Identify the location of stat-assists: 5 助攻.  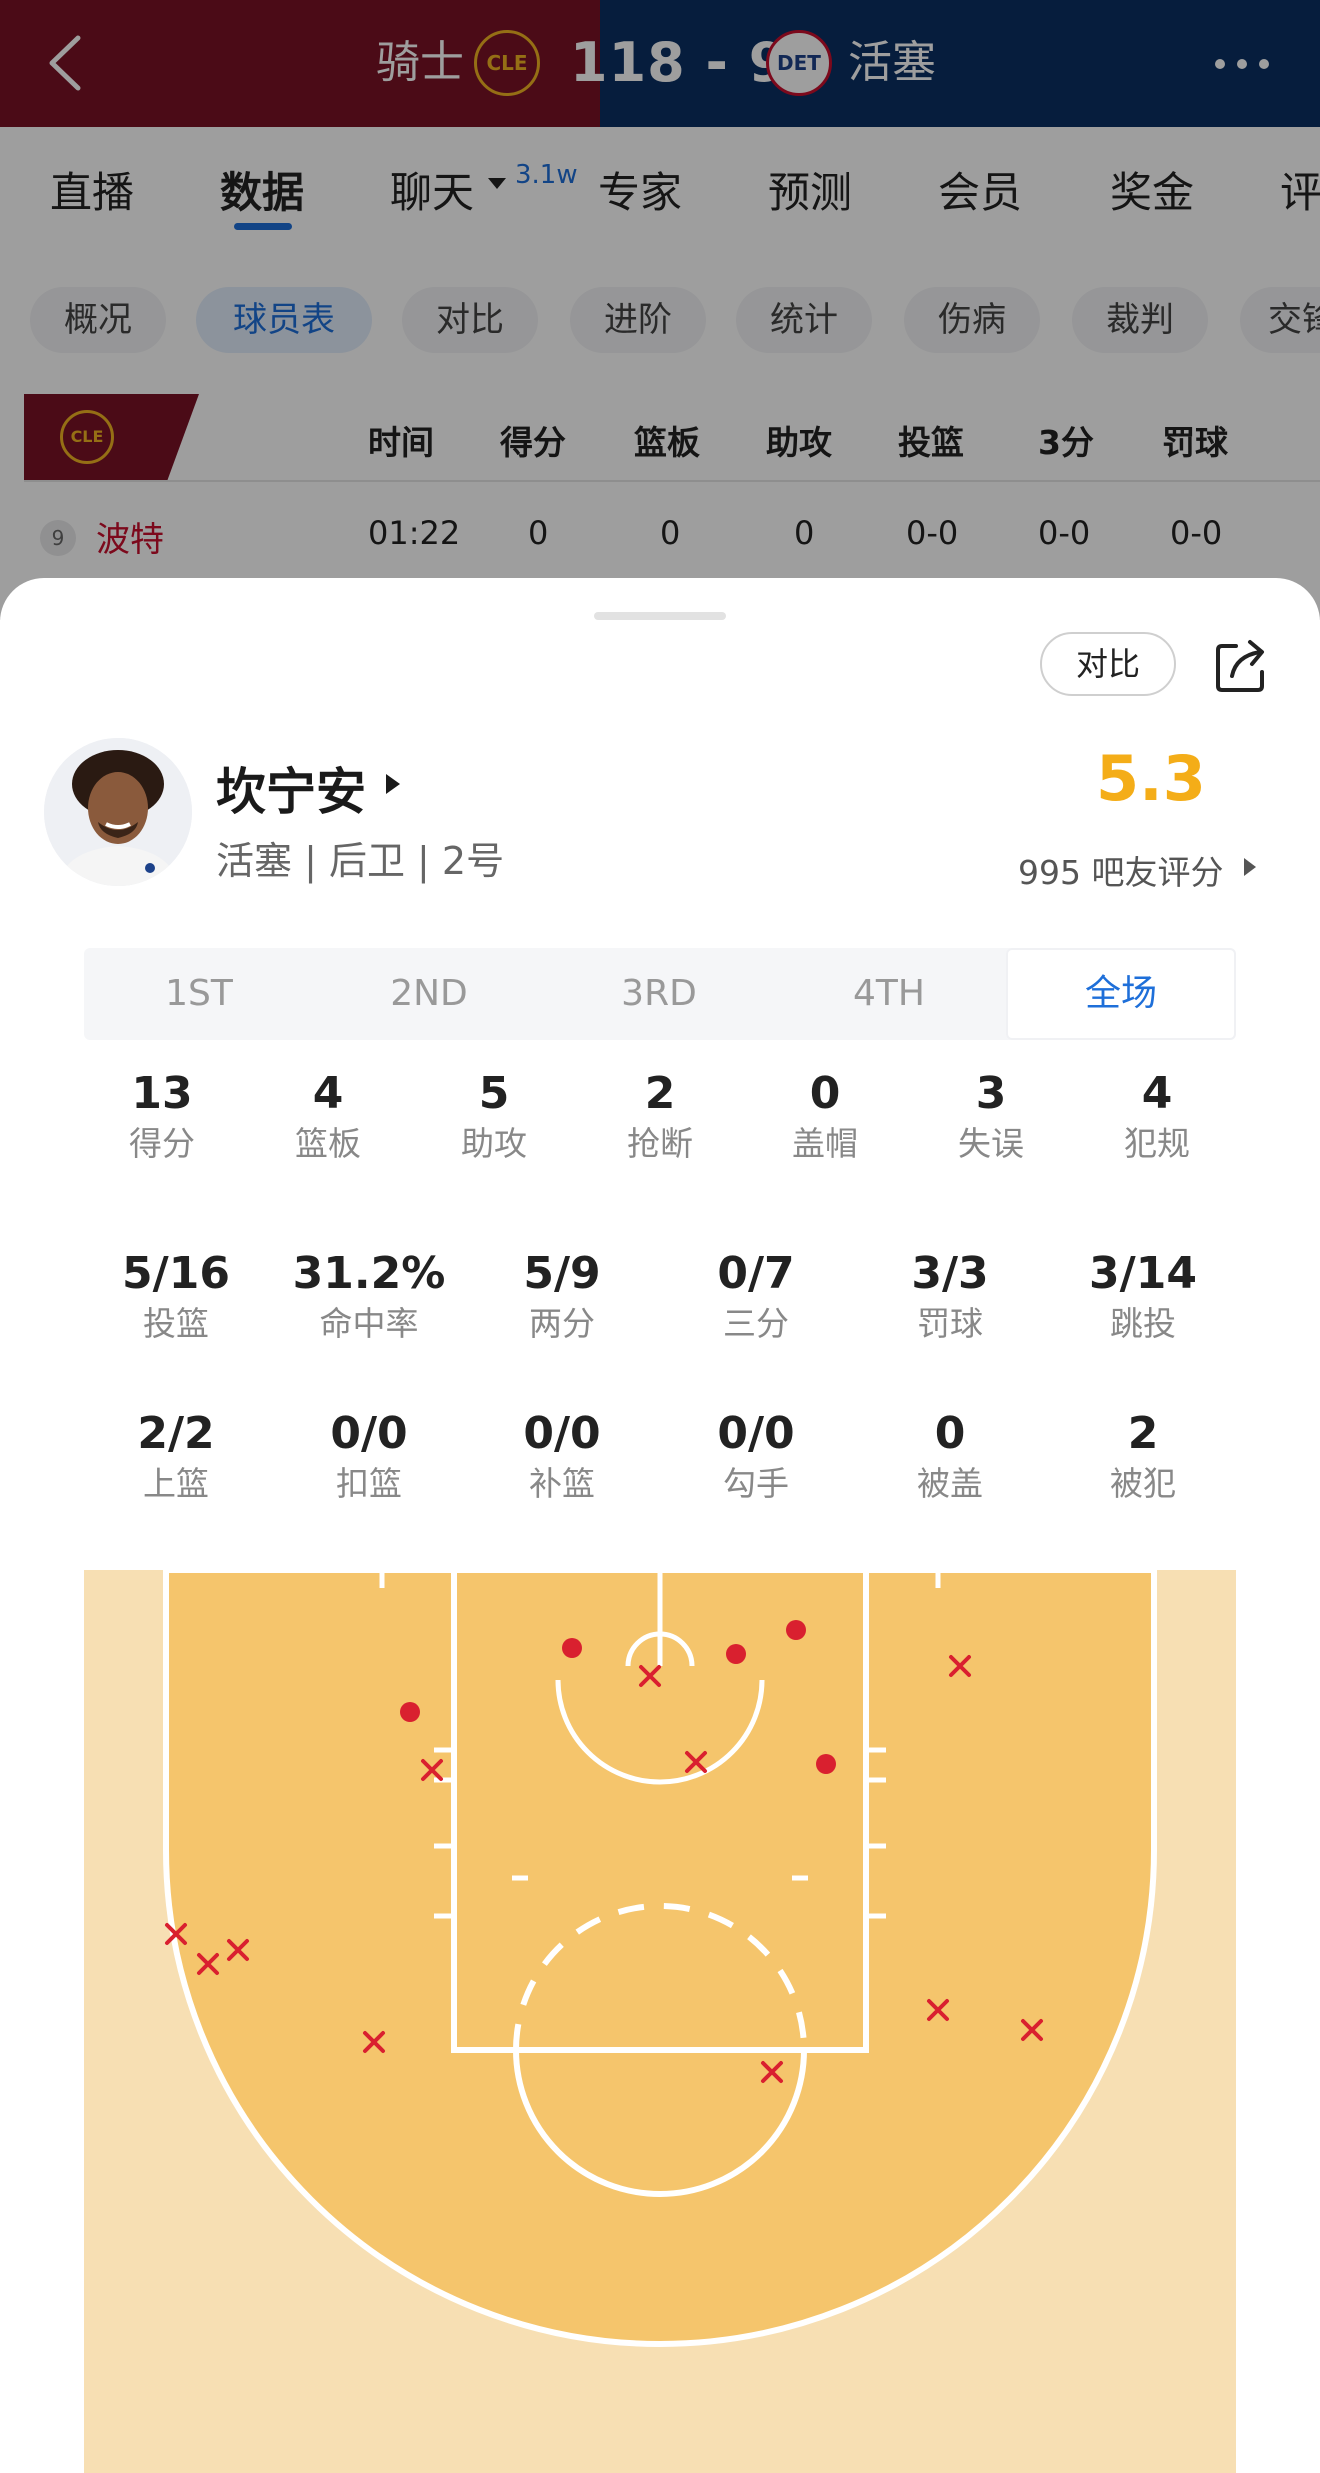
(494, 1118).